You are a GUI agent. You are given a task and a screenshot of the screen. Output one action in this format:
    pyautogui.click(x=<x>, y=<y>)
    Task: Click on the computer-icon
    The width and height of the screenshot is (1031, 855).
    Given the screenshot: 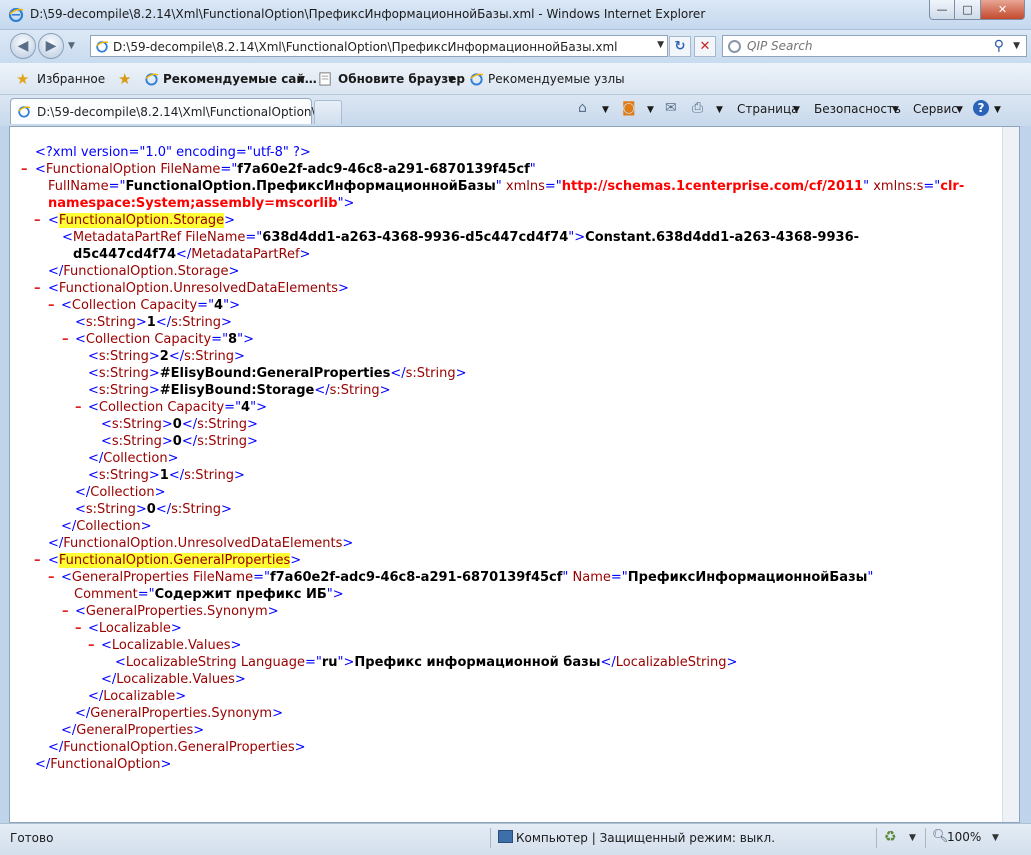 What is the action you would take?
    pyautogui.click(x=505, y=836)
    